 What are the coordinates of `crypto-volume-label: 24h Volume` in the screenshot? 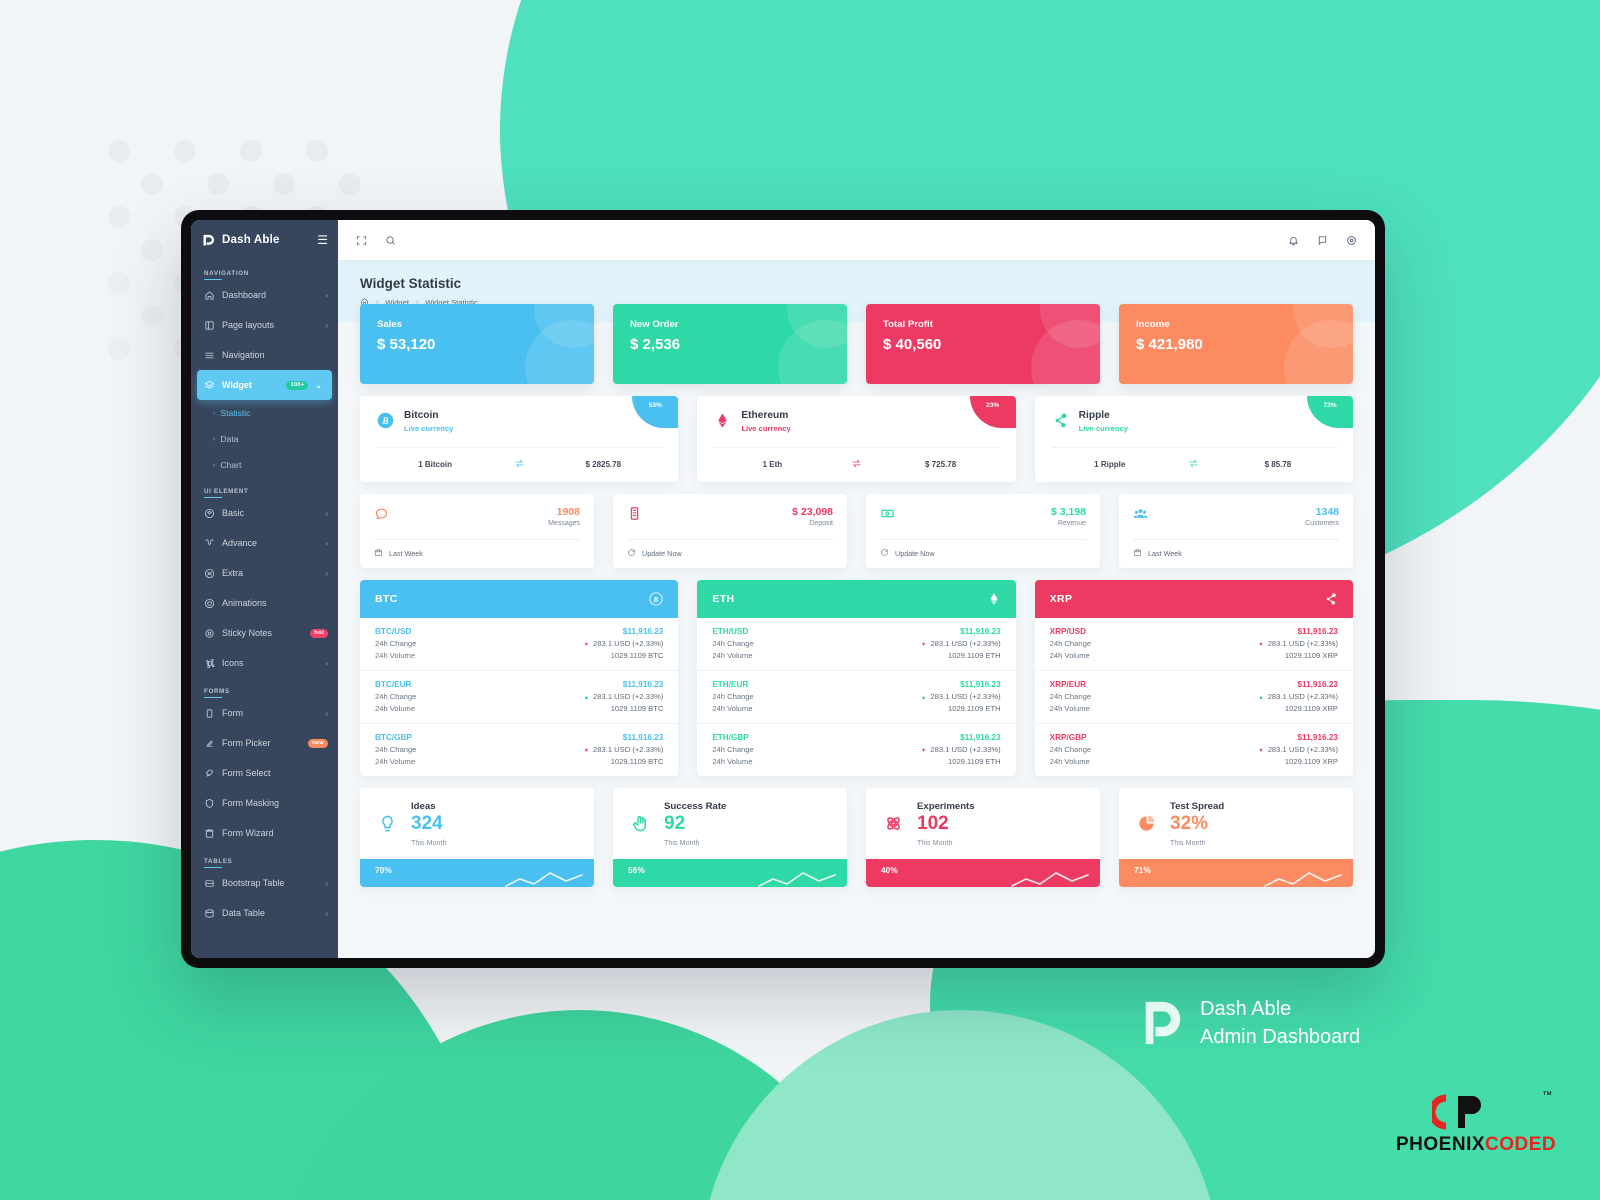 It's located at (395, 708).